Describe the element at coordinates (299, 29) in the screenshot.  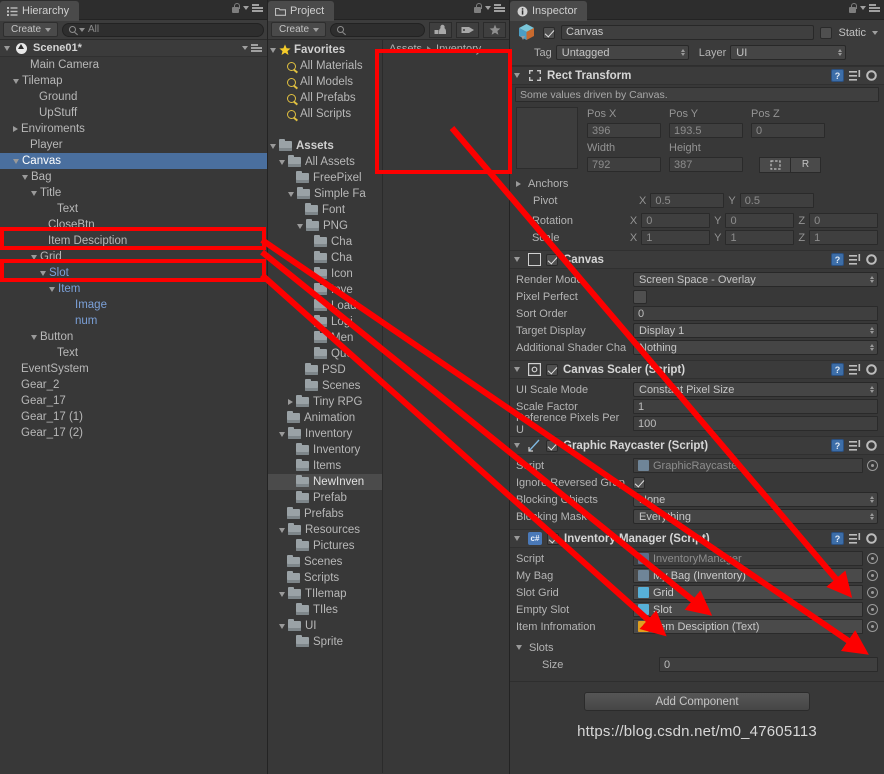
I see `project-create-button: Create` at that location.